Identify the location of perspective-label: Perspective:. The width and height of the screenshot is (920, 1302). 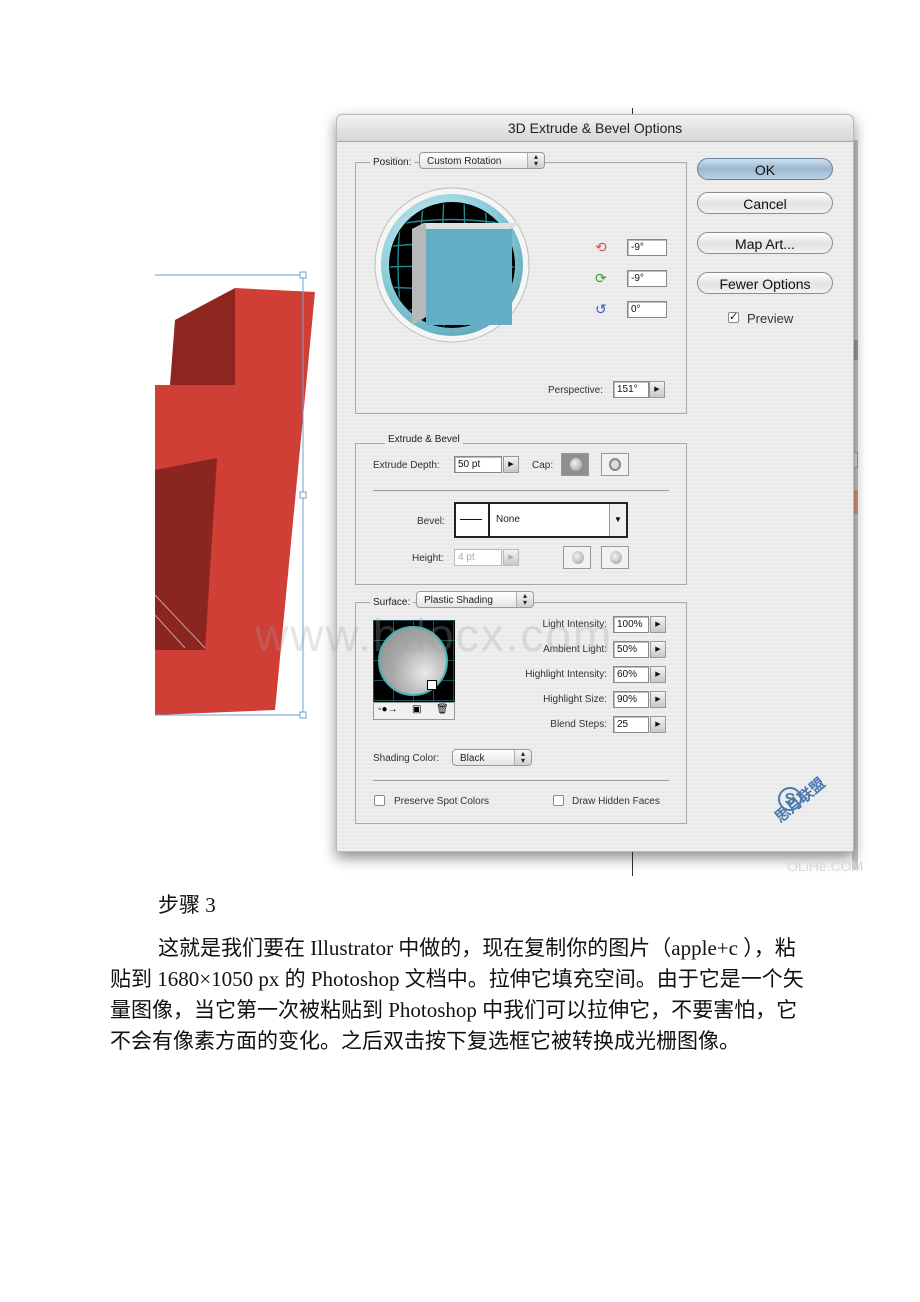
(576, 390).